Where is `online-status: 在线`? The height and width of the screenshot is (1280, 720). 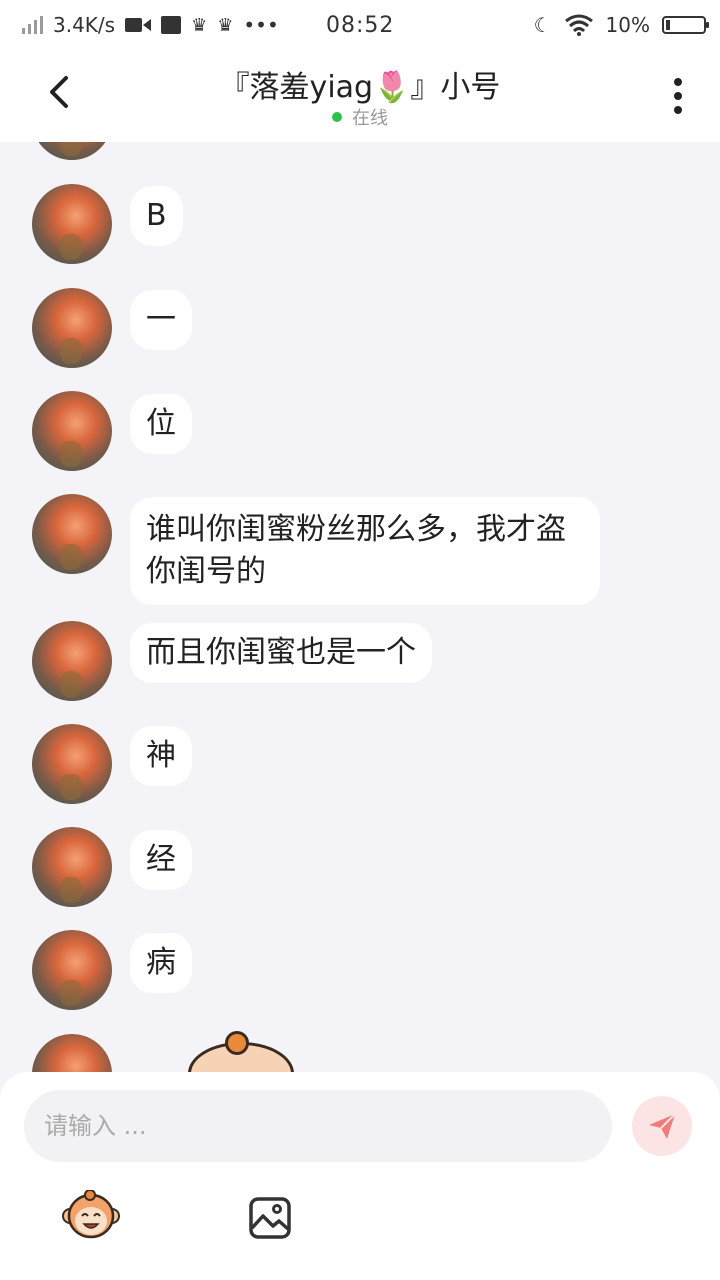
online-status: 在线 is located at coordinates (360, 117).